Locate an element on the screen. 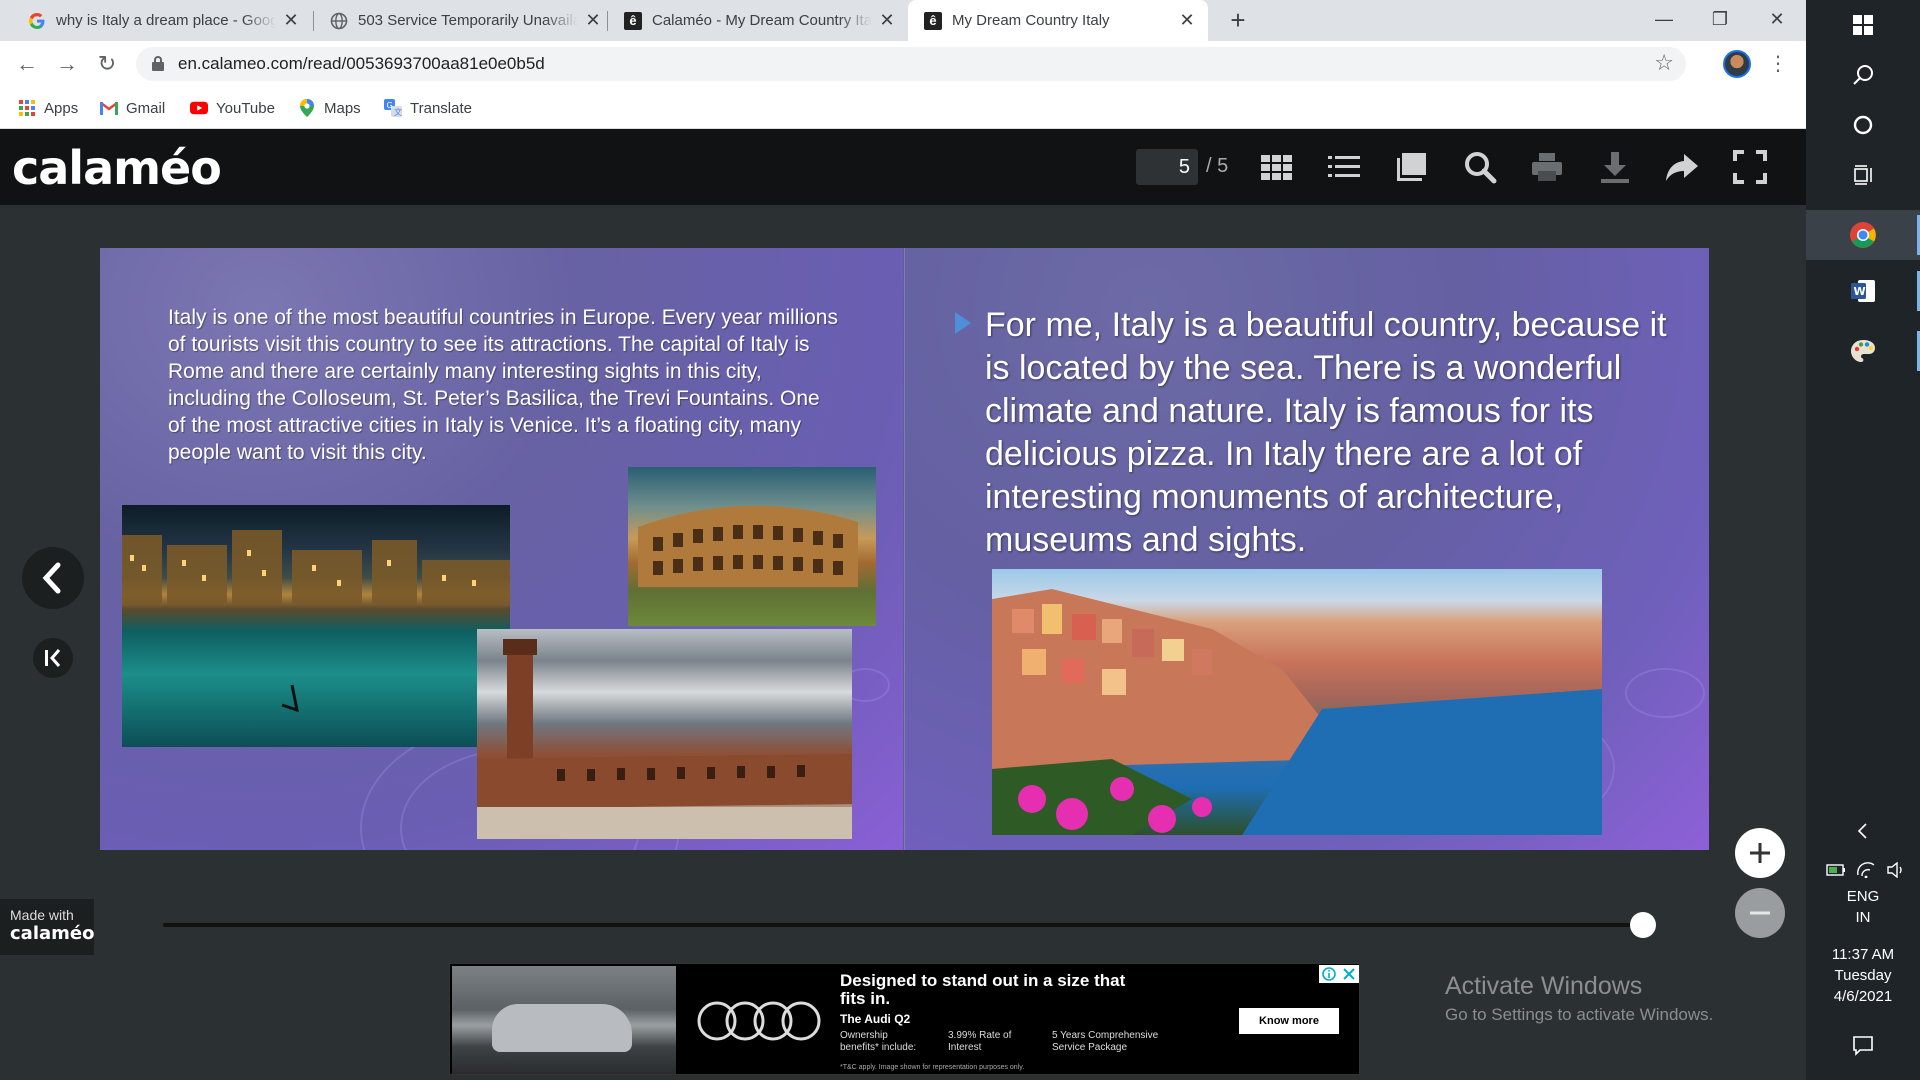 The image size is (1920, 1080). clock-day: Tuesday is located at coordinates (1863, 975).